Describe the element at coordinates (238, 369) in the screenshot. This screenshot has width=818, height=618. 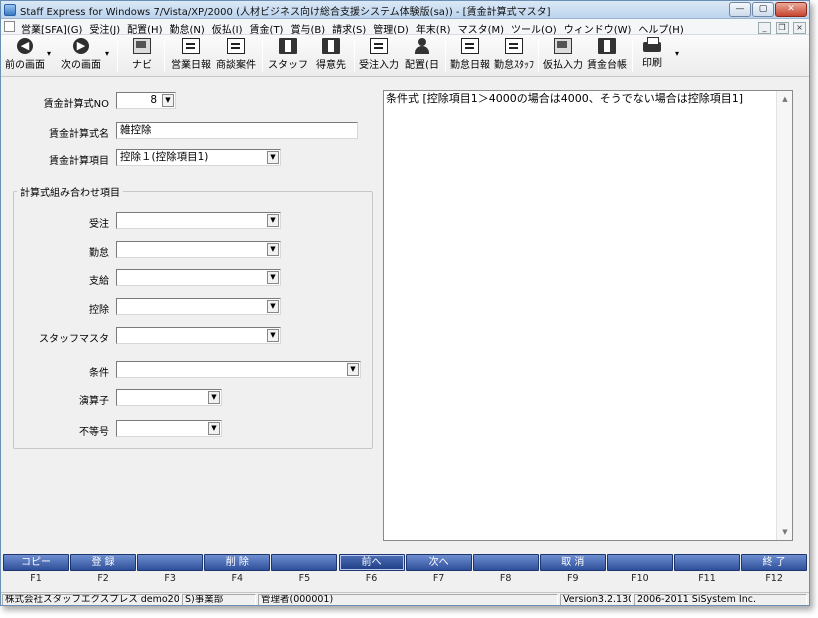
I see `condition-select: ▼` at that location.